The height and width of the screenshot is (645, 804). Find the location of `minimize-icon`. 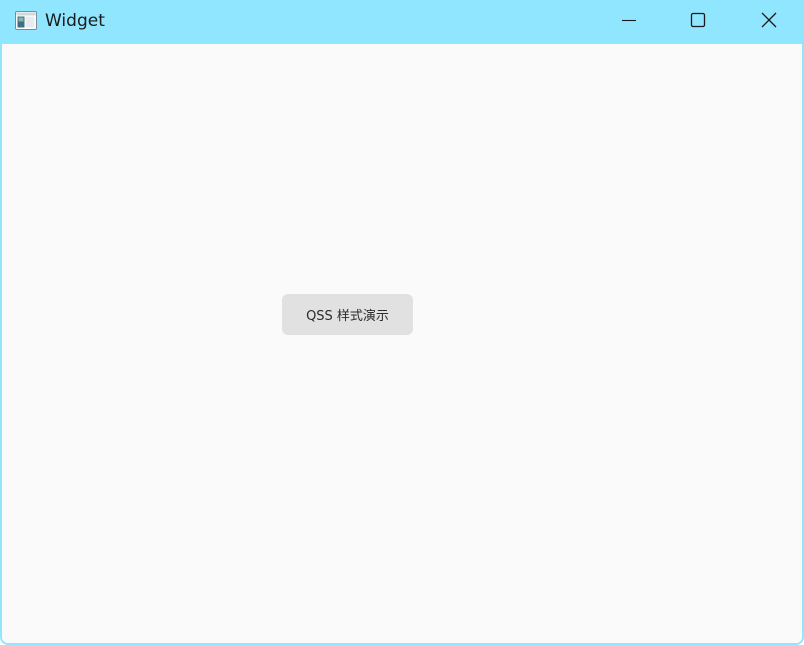

minimize-icon is located at coordinates (629, 22).